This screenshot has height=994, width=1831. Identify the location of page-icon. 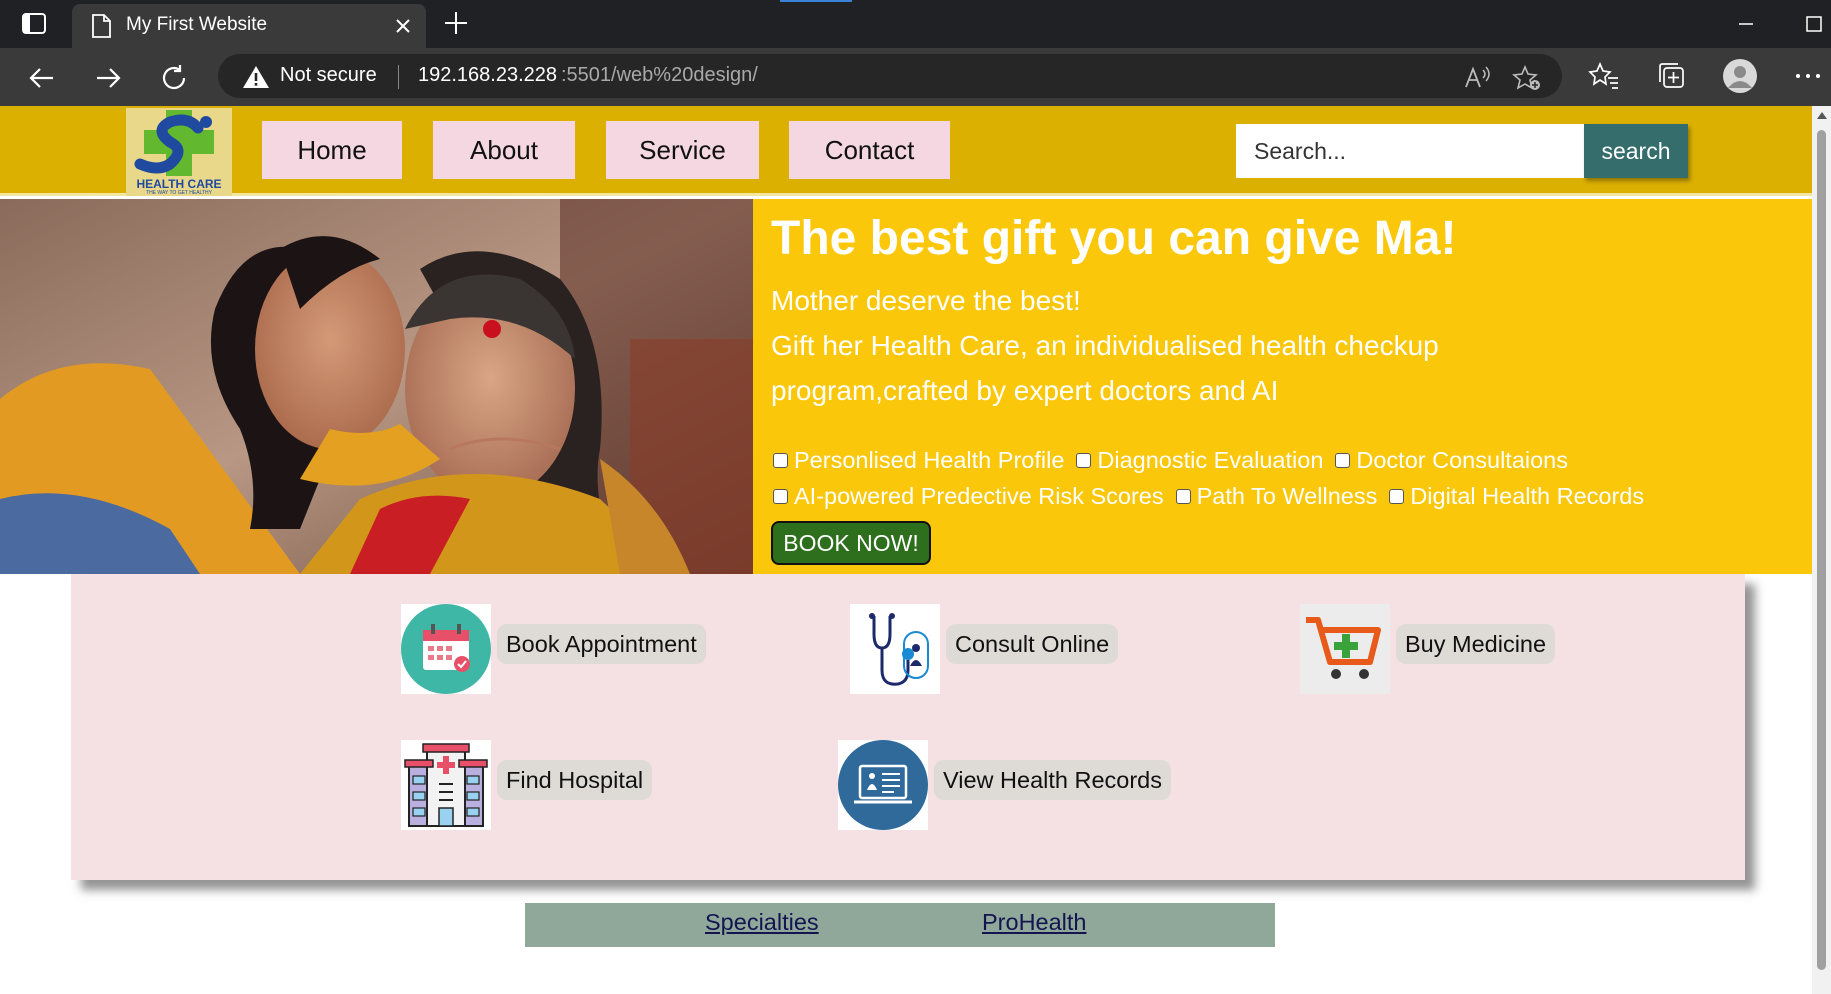
(101, 26).